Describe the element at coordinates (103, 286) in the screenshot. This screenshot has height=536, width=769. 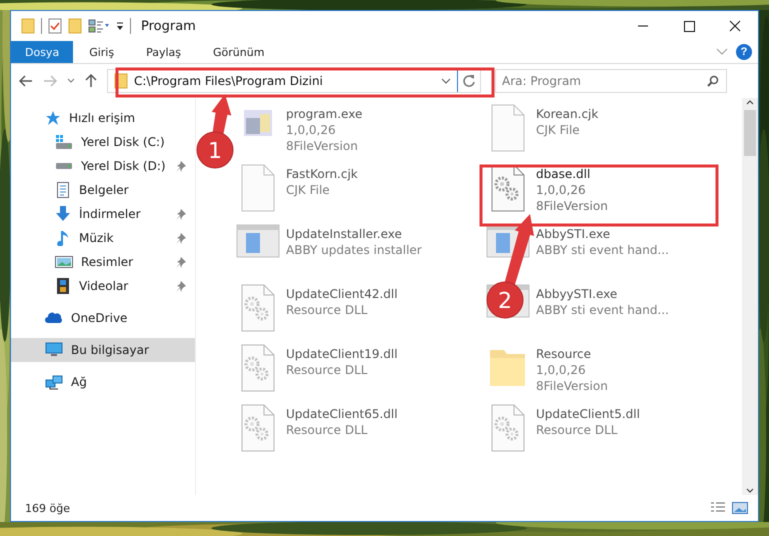
I see `nav-item: Videolar` at that location.